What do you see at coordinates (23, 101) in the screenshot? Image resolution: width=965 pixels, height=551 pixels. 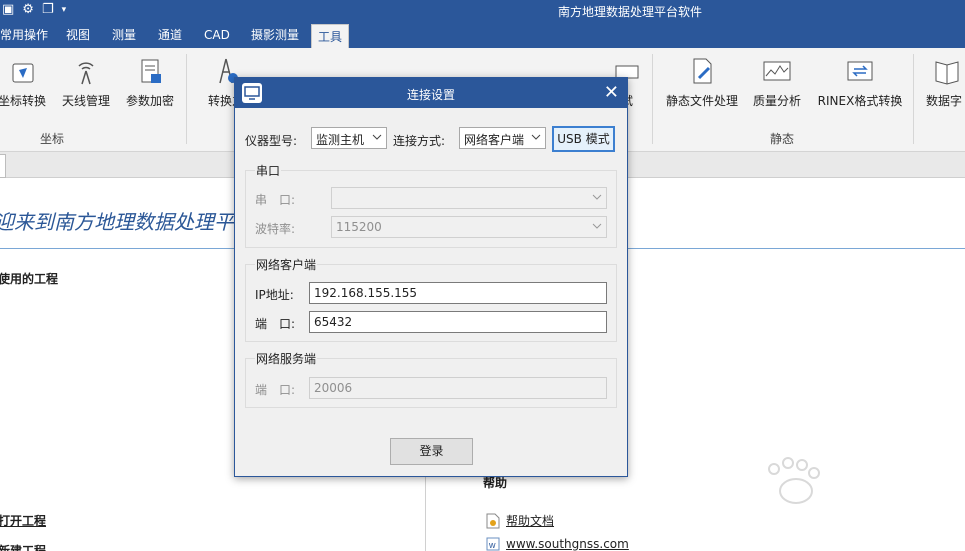 I see `ribbon-button-label: 坐标转换` at bounding box center [23, 101].